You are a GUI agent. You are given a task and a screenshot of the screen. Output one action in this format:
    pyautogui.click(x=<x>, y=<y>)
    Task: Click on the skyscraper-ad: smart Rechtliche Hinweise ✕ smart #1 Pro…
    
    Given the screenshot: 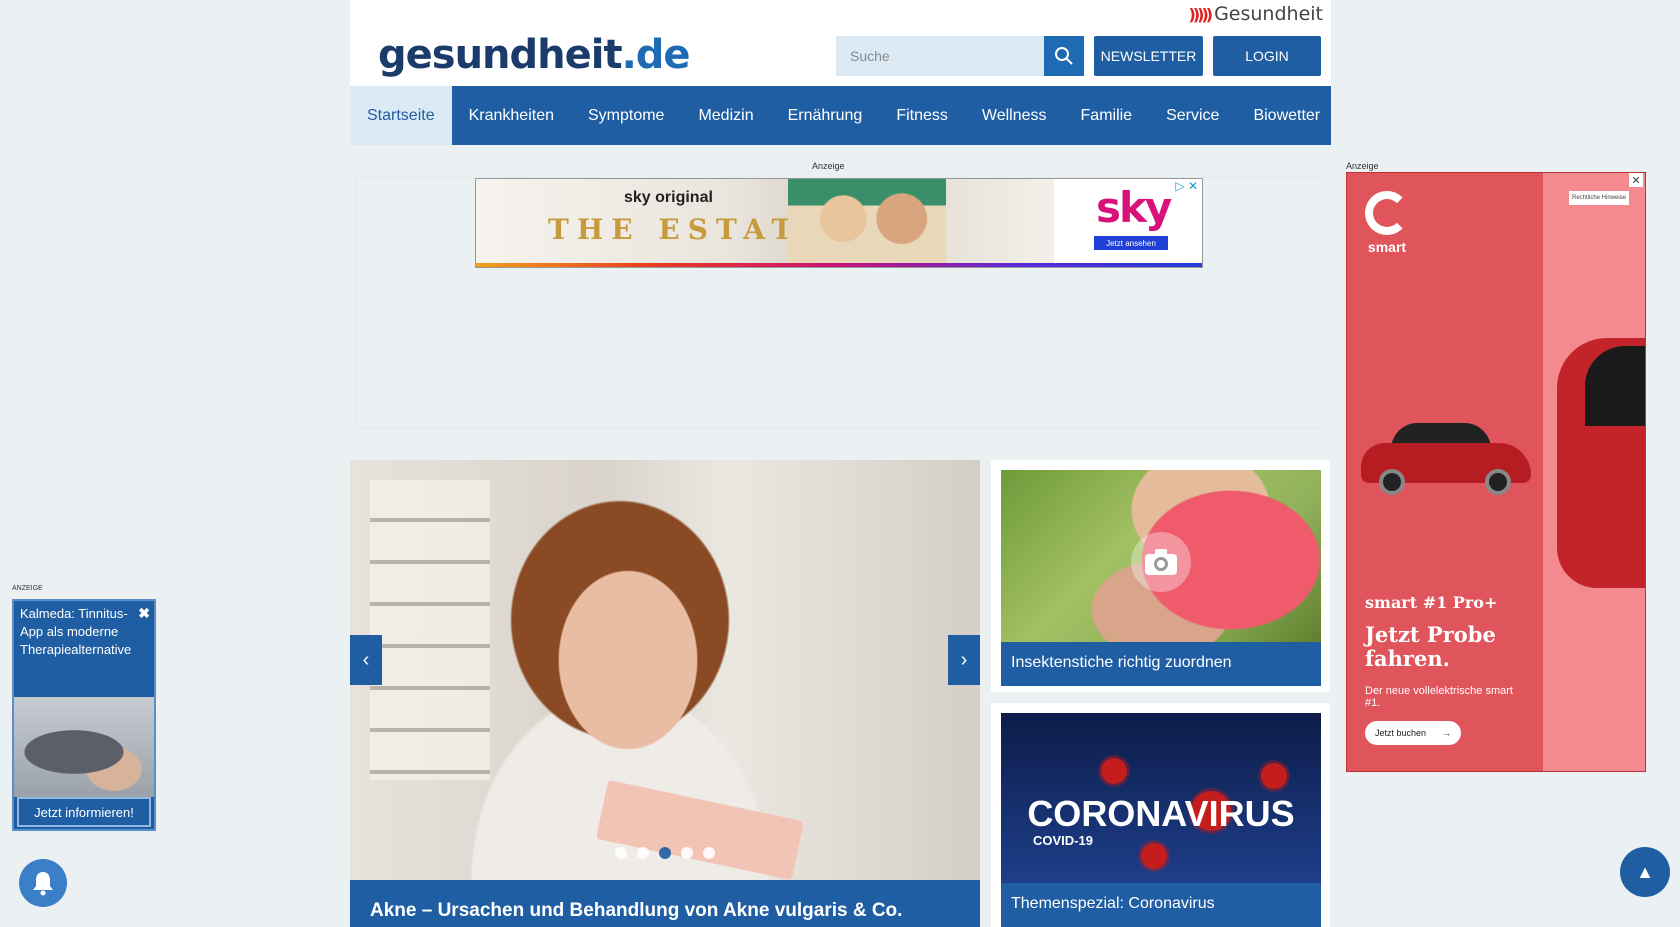 What is the action you would take?
    pyautogui.click(x=1496, y=472)
    